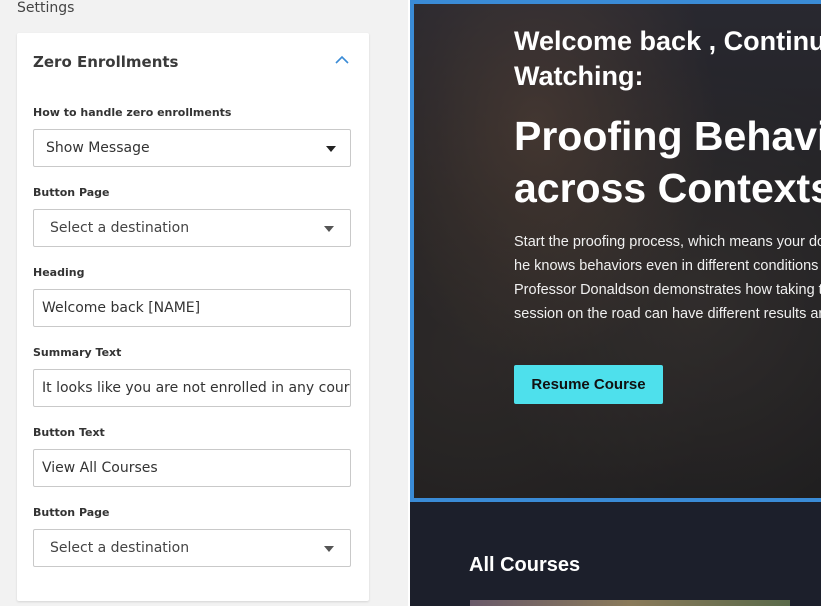 This screenshot has height=606, width=821. I want to click on button-page-select-2: Select a destination, so click(192, 548).